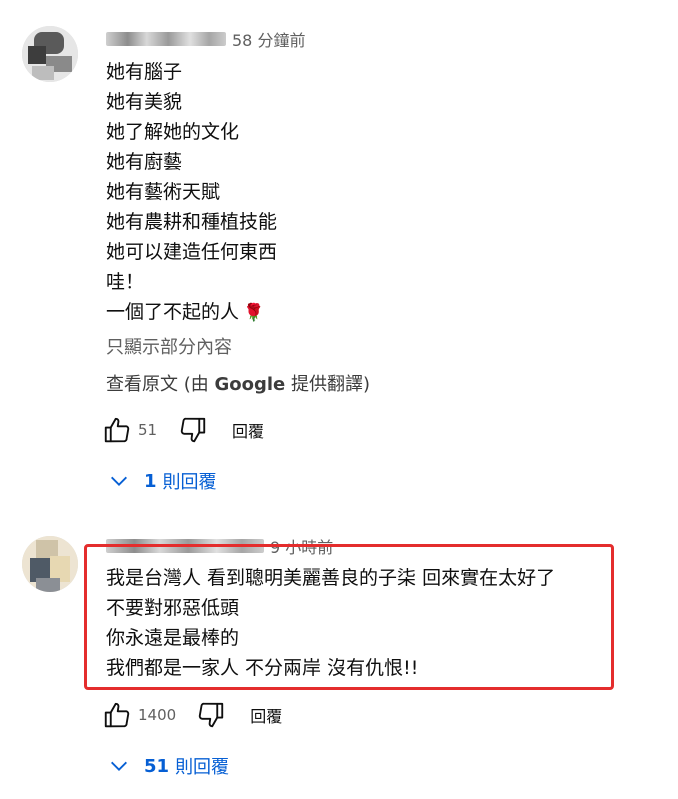  I want to click on view-replies-button: 51 則回覆, so click(168, 766).